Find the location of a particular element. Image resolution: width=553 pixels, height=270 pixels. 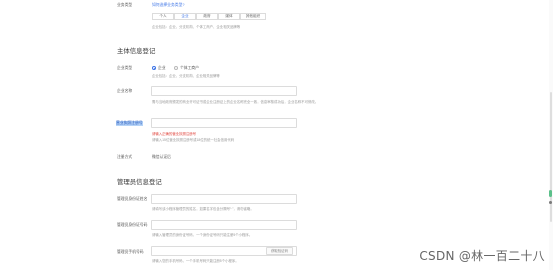

business-license-help: 请输入15位营业执照注册号或18位的统一社会信用代码 is located at coordinates (193, 140).